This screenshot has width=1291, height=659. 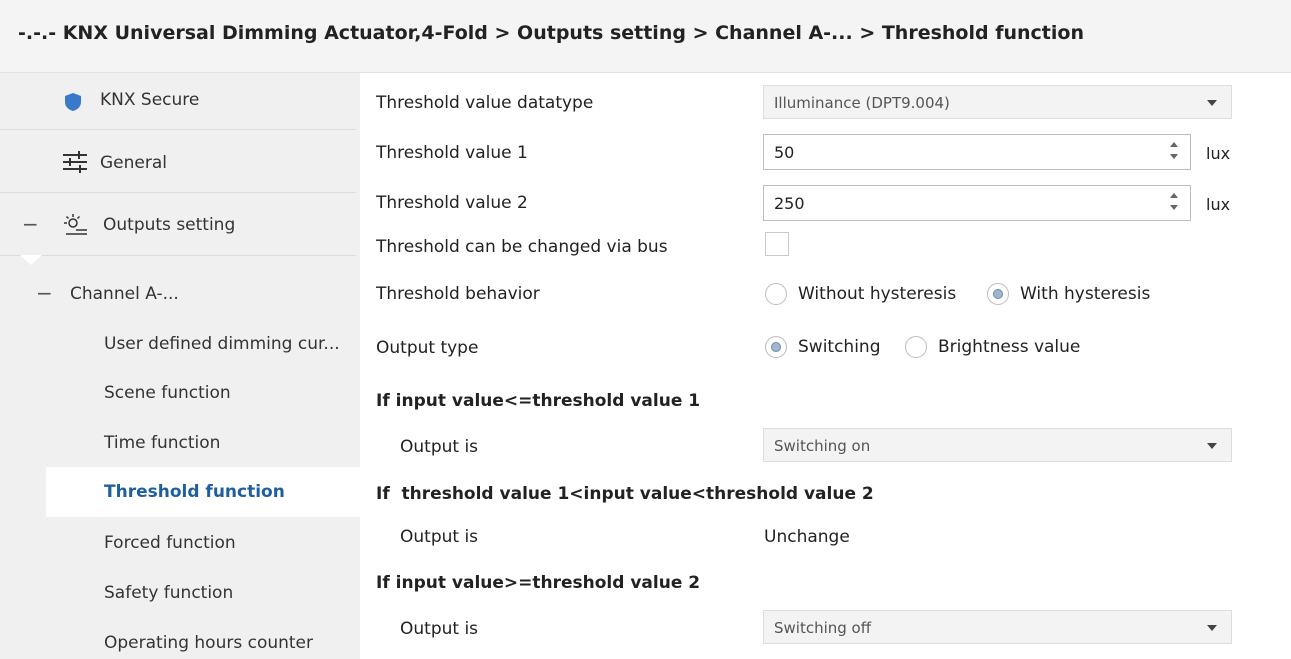 I want to click on sidebar-item-safety-function: Safety function, so click(x=168, y=593).